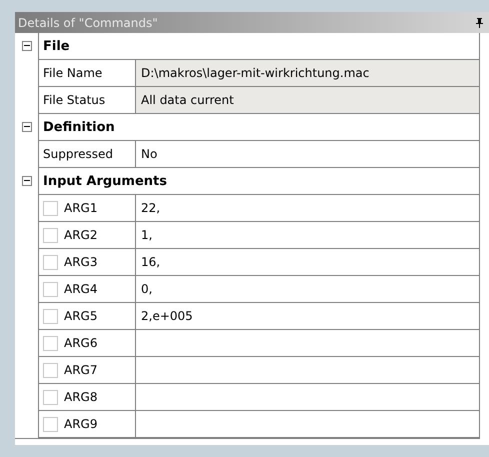  Describe the element at coordinates (81, 208) in the screenshot. I see `argument-label: ARG1` at that location.